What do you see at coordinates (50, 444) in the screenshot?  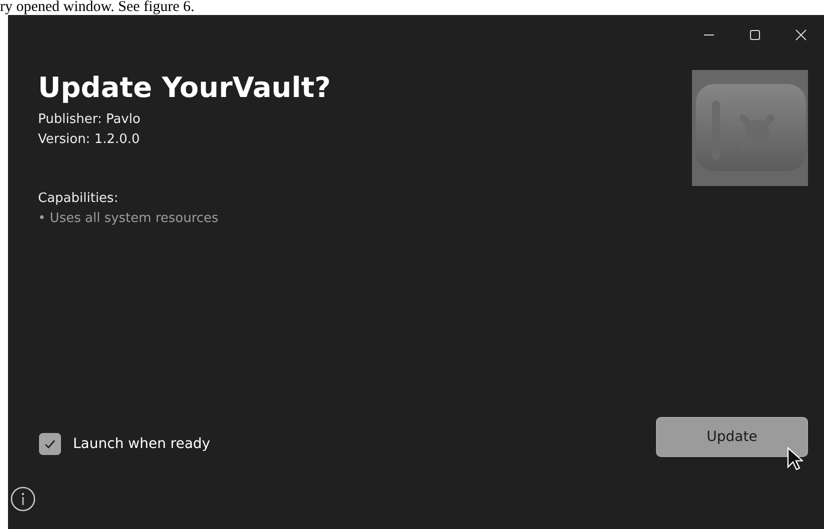 I see `launch-checkbox` at bounding box center [50, 444].